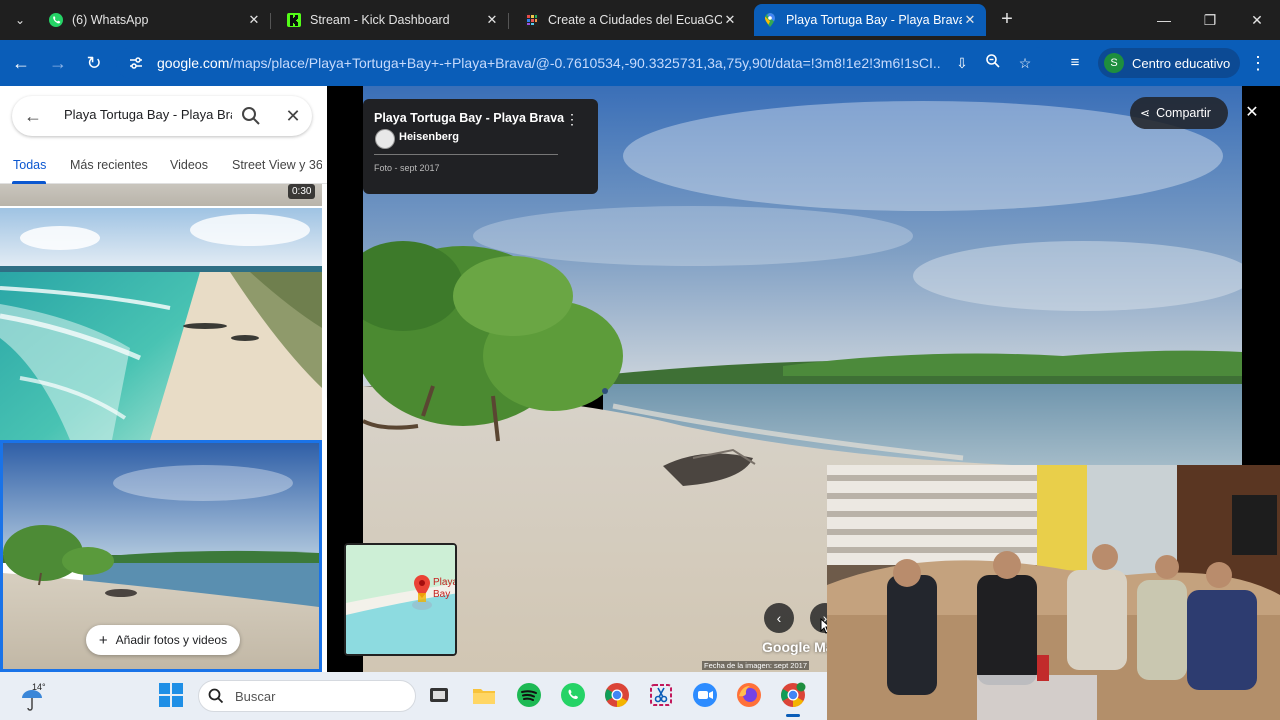 The width and height of the screenshot is (1280, 720). What do you see at coordinates (400, 599) in the screenshot?
I see `mini-map: Playa Bay` at bounding box center [400, 599].